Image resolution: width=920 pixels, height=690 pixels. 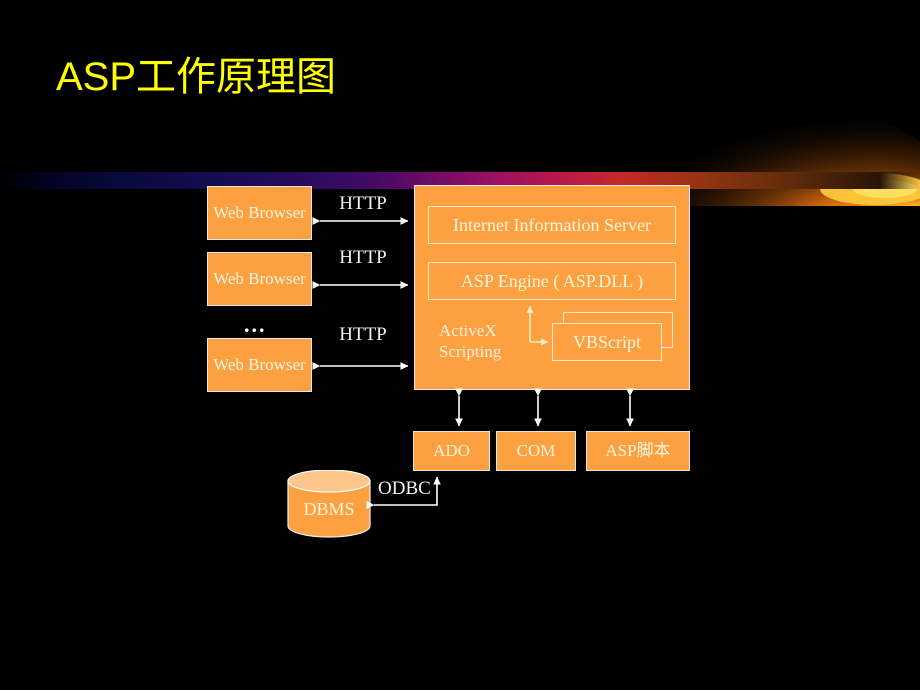 I want to click on com-box: COM, so click(x=536, y=451).